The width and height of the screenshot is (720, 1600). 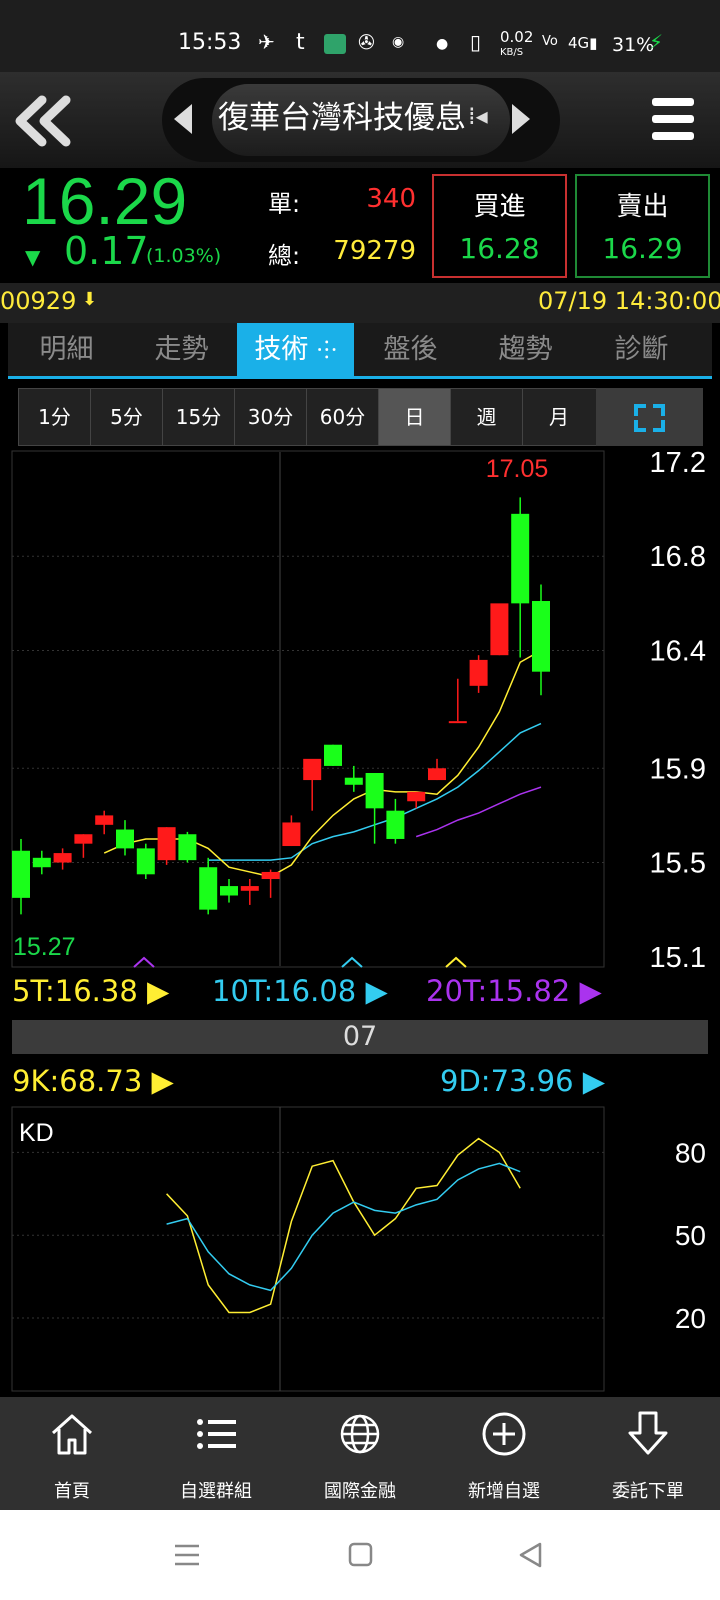 What do you see at coordinates (499, 248) in the screenshot?
I see `buy-price: 16.28` at bounding box center [499, 248].